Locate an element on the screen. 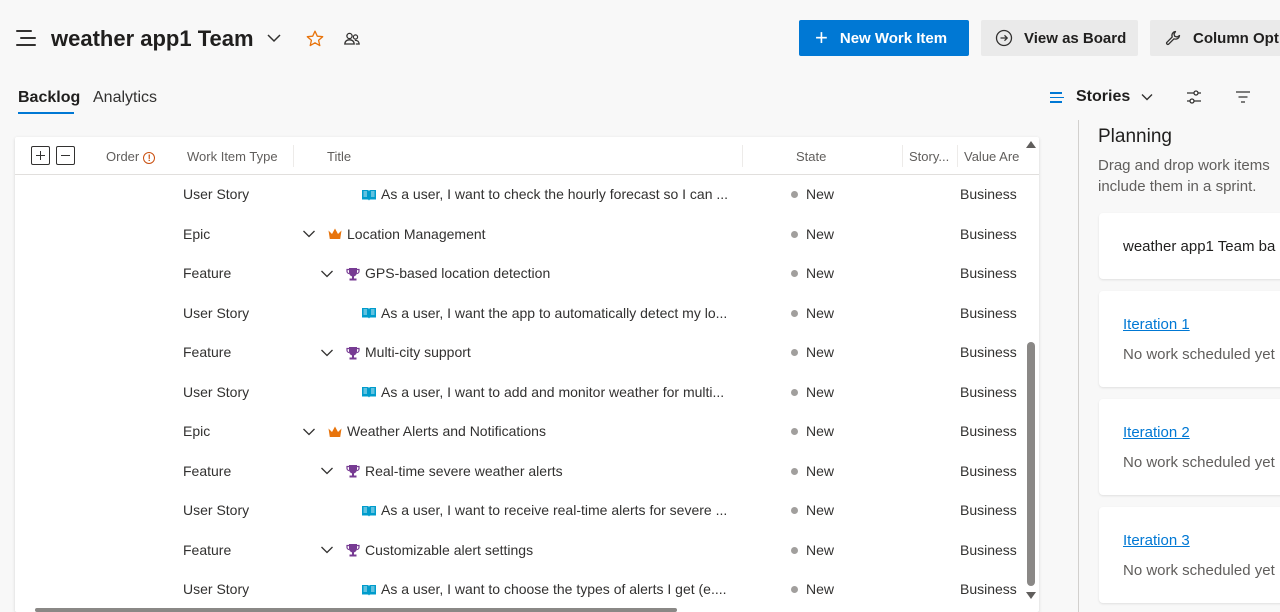 The width and height of the screenshot is (1280, 612). work-item-title-link: GPS-based location detection is located at coordinates (457, 273).